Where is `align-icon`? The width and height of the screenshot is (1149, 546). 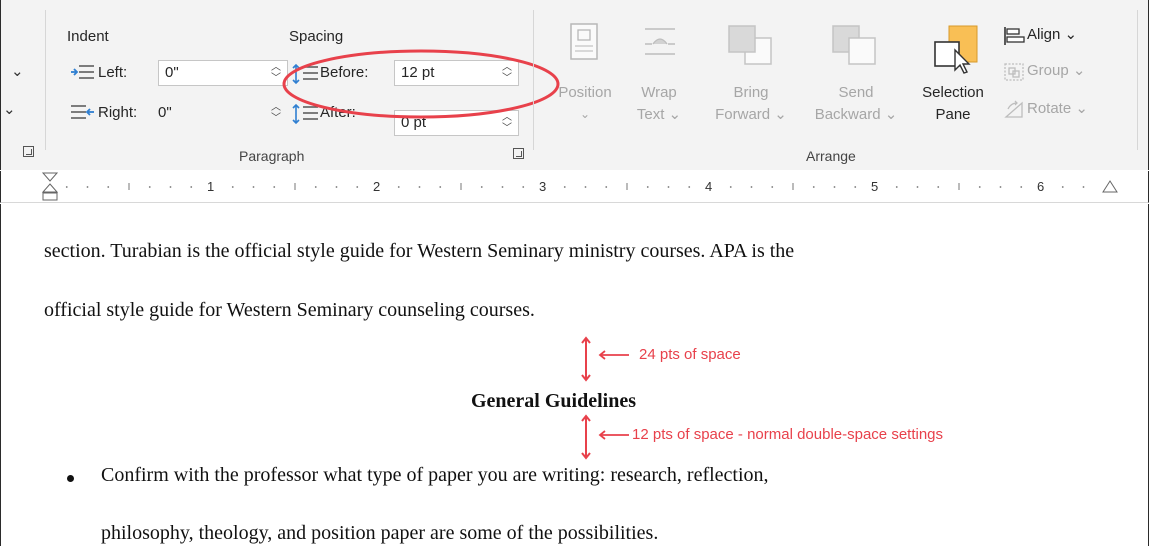
align-icon is located at coordinates (1014, 36).